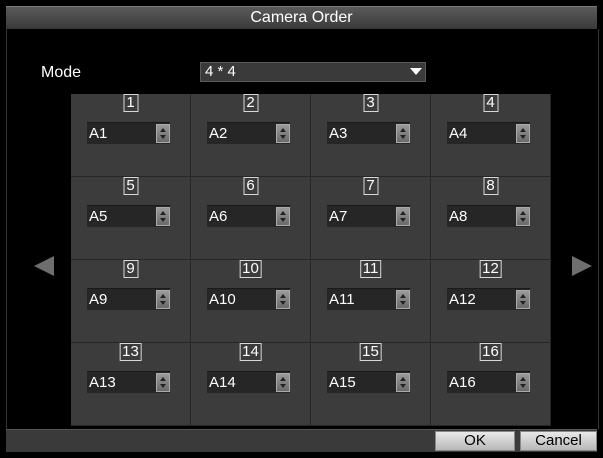 Image resolution: width=603 pixels, height=458 pixels. I want to click on camera-select-value: A9, so click(98, 299).